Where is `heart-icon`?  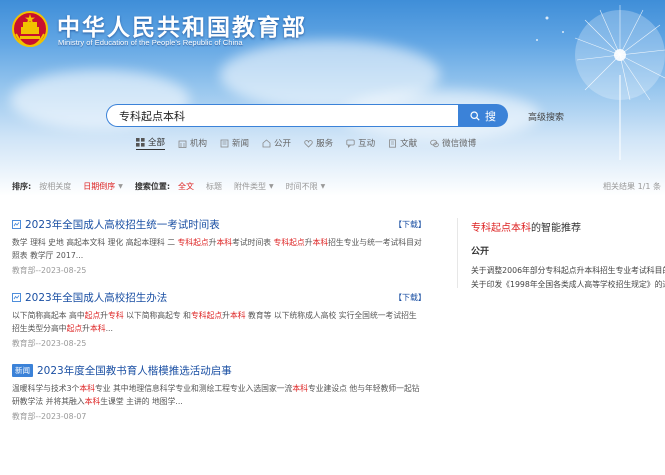
heart-icon is located at coordinates (308, 143).